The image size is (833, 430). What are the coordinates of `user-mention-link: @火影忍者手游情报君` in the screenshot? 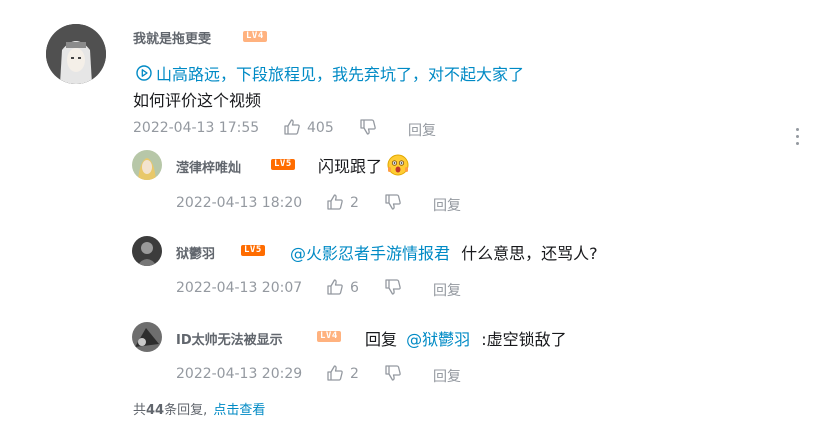 It's located at (370, 253).